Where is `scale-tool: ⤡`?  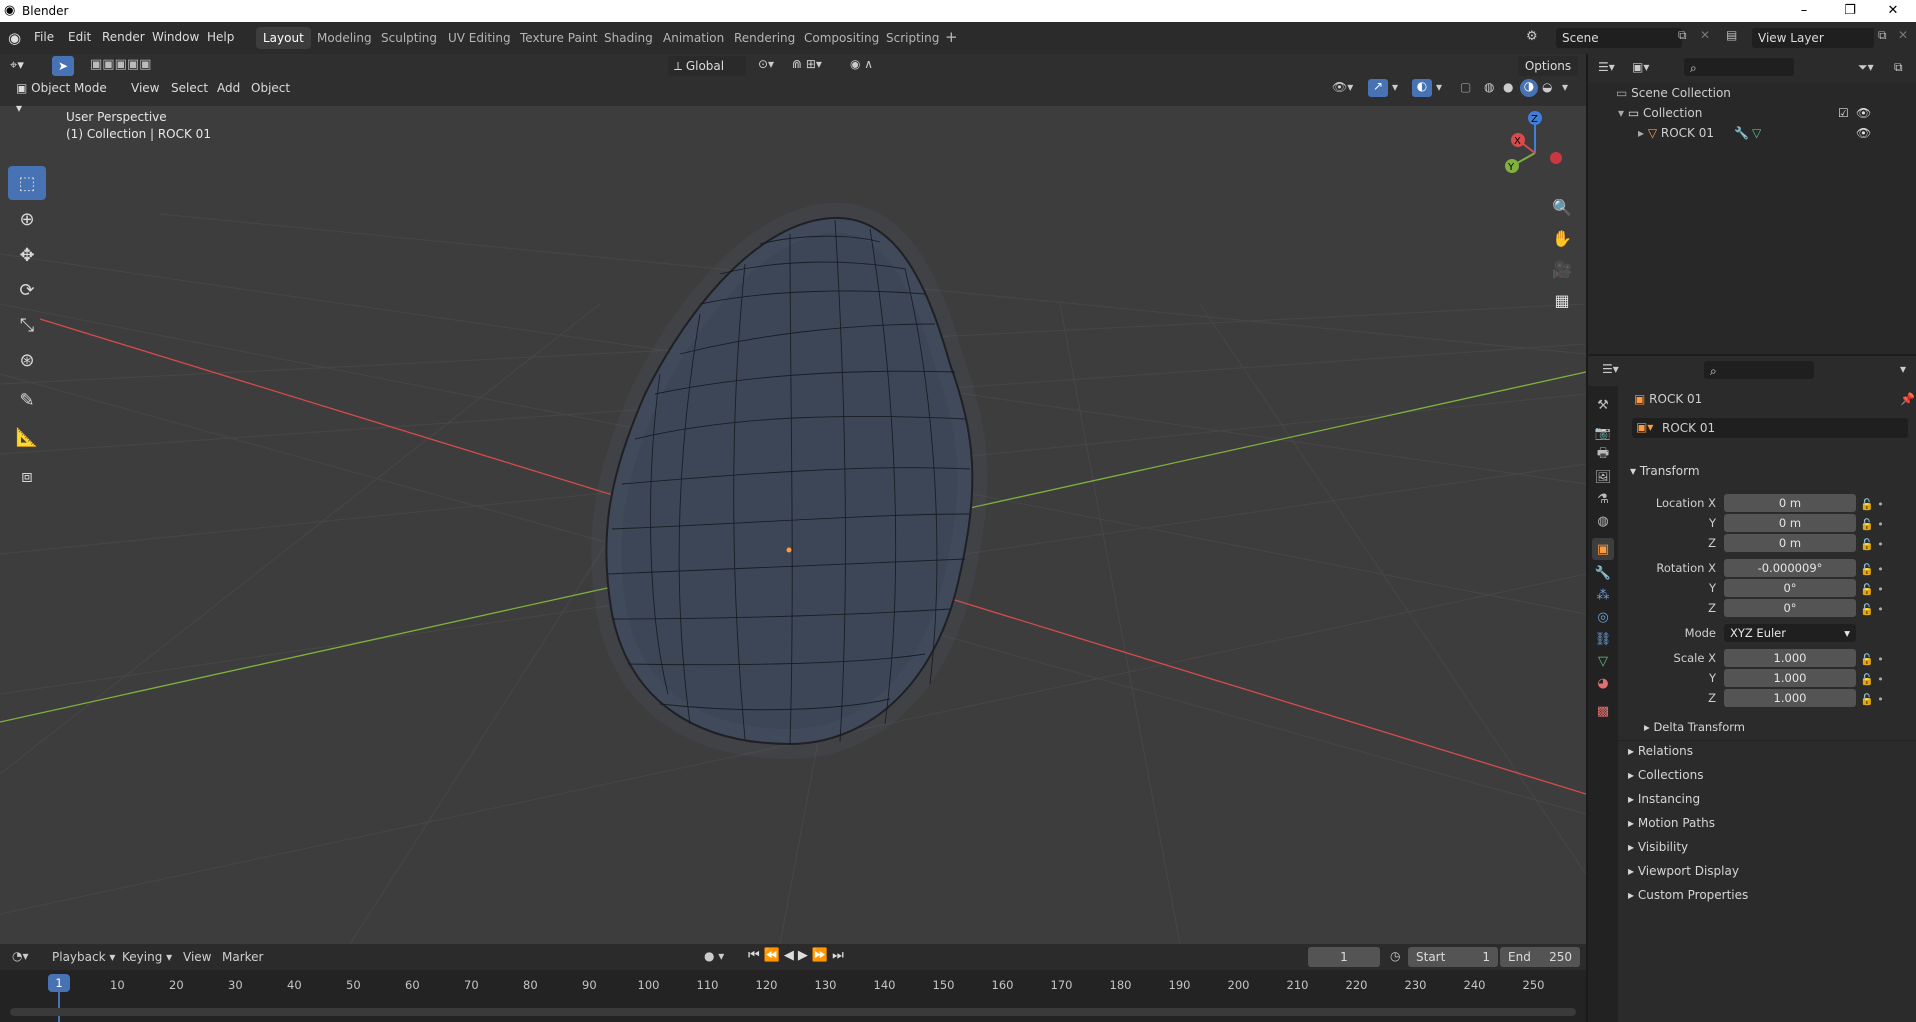 scale-tool: ⤡ is located at coordinates (27, 325).